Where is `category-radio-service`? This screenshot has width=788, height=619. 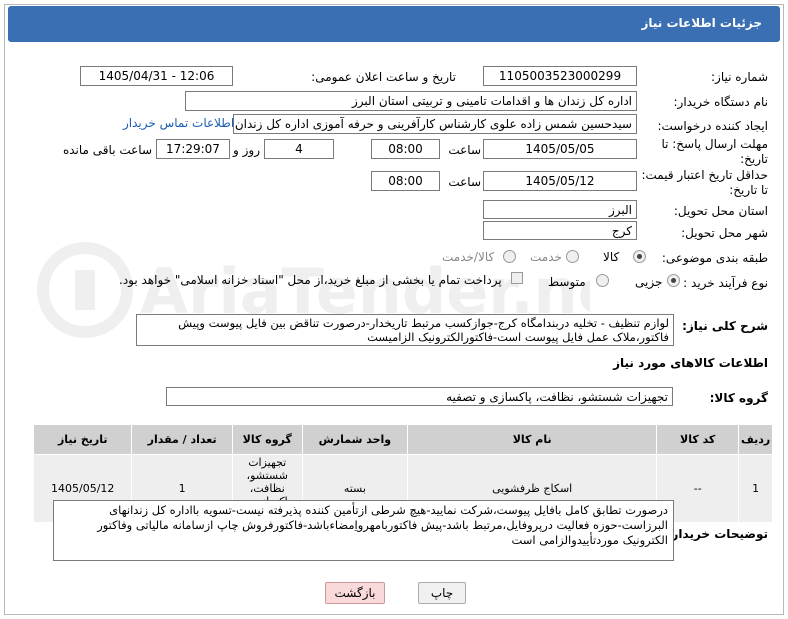
category-radio-service is located at coordinates (572, 256).